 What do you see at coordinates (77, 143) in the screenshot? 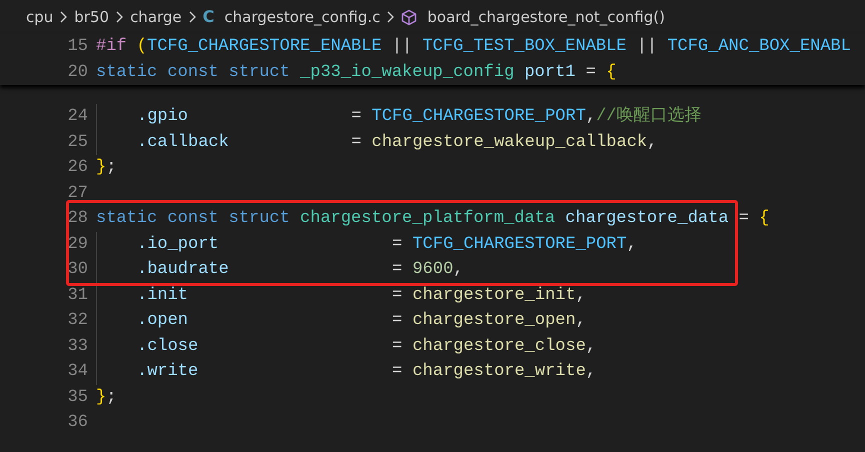
I see `line-number: 25` at bounding box center [77, 143].